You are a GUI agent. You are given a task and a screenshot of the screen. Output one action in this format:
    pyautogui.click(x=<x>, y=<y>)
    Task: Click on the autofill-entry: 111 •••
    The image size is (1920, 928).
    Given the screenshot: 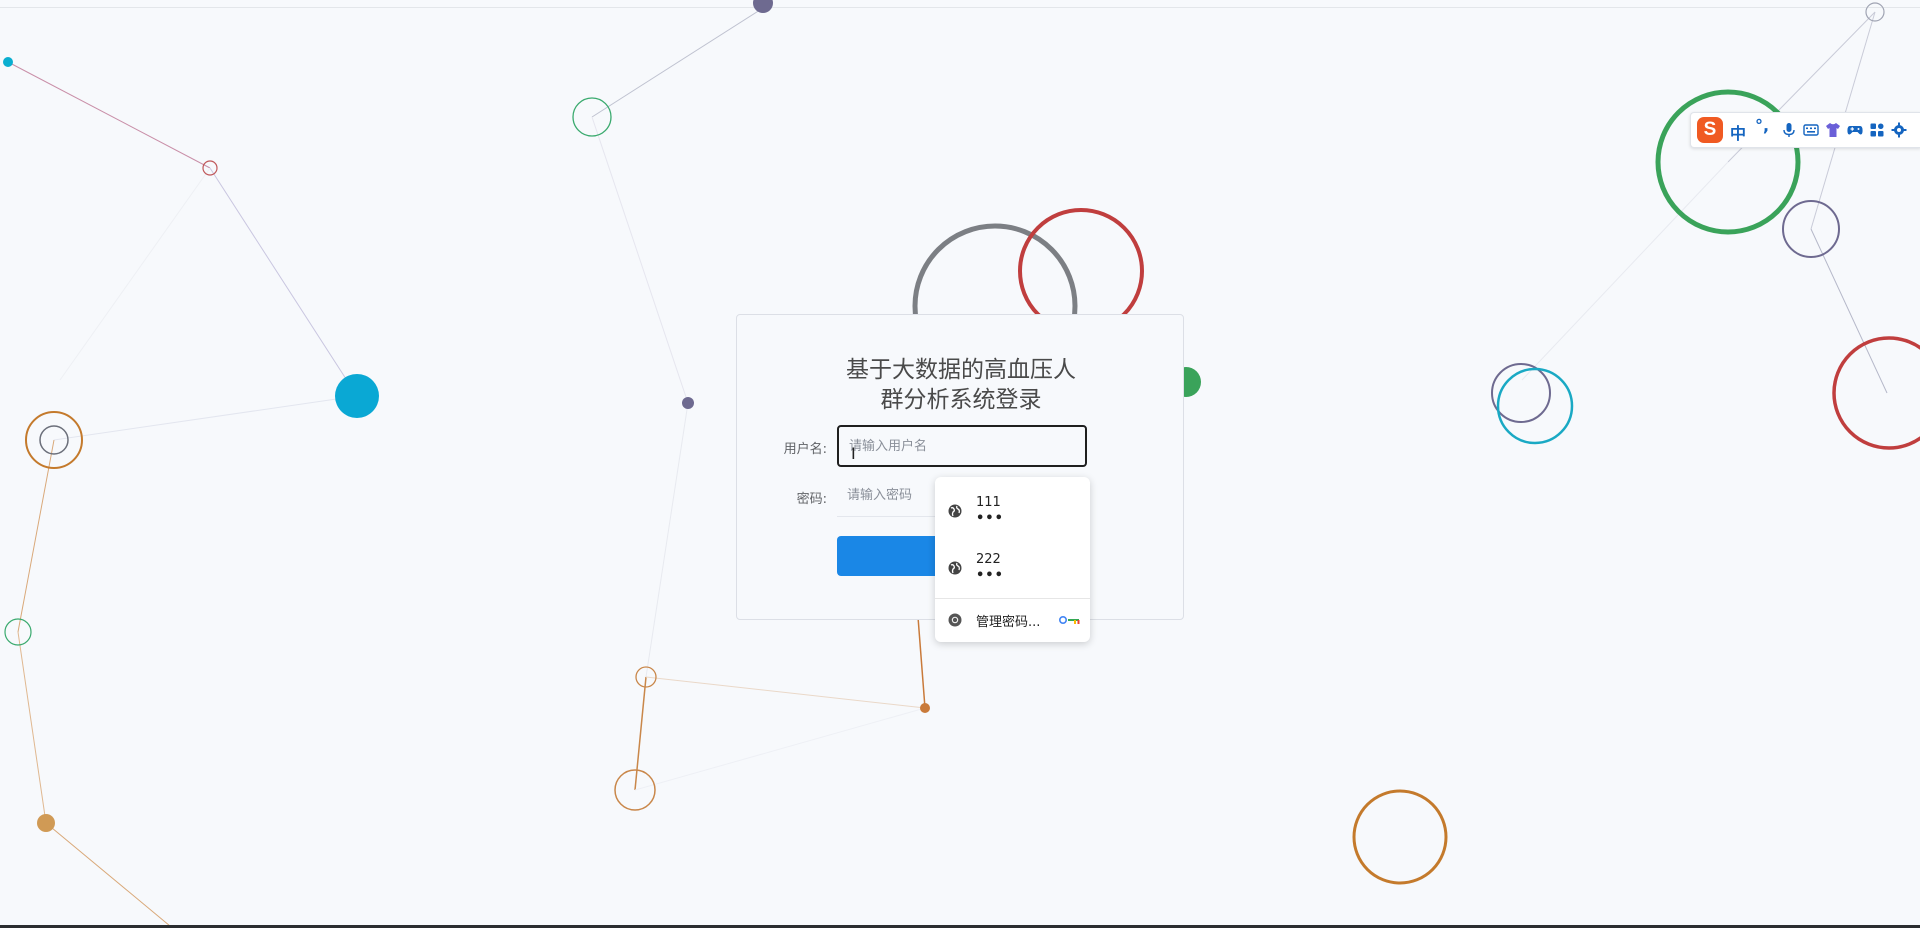 What is the action you would take?
    pyautogui.click(x=1012, y=511)
    